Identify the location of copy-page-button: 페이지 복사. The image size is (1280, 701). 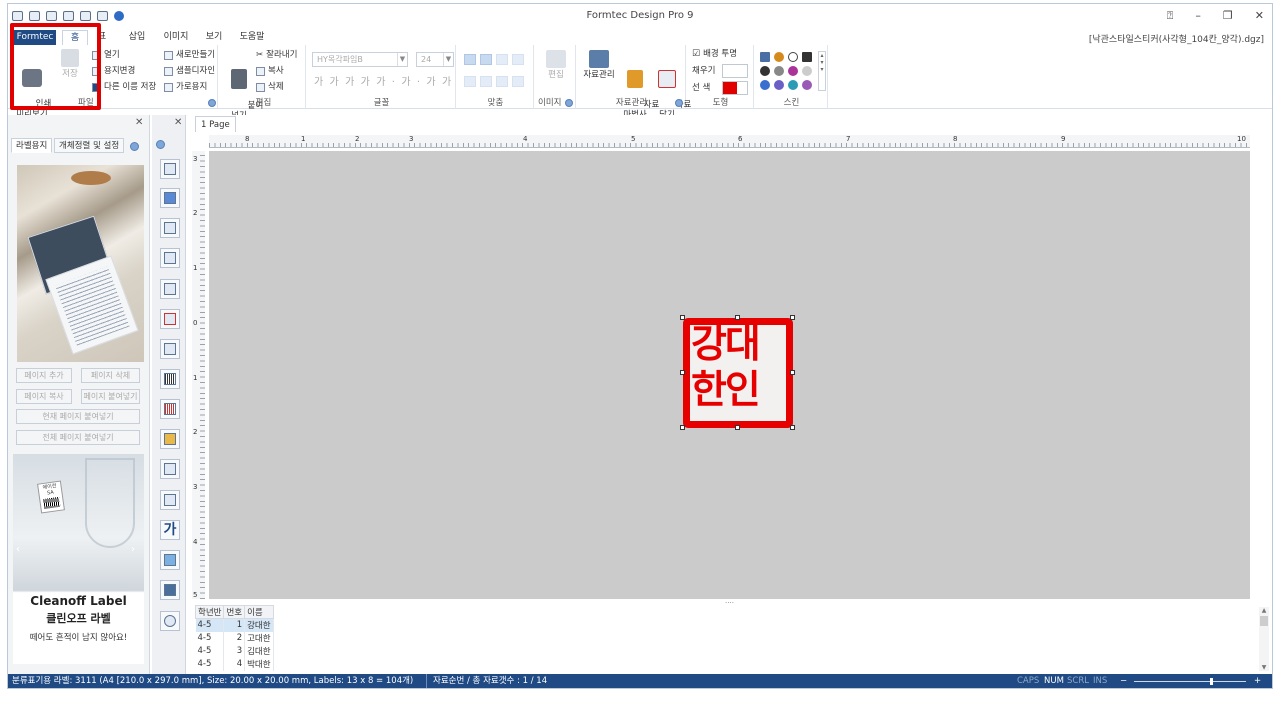
(44, 396).